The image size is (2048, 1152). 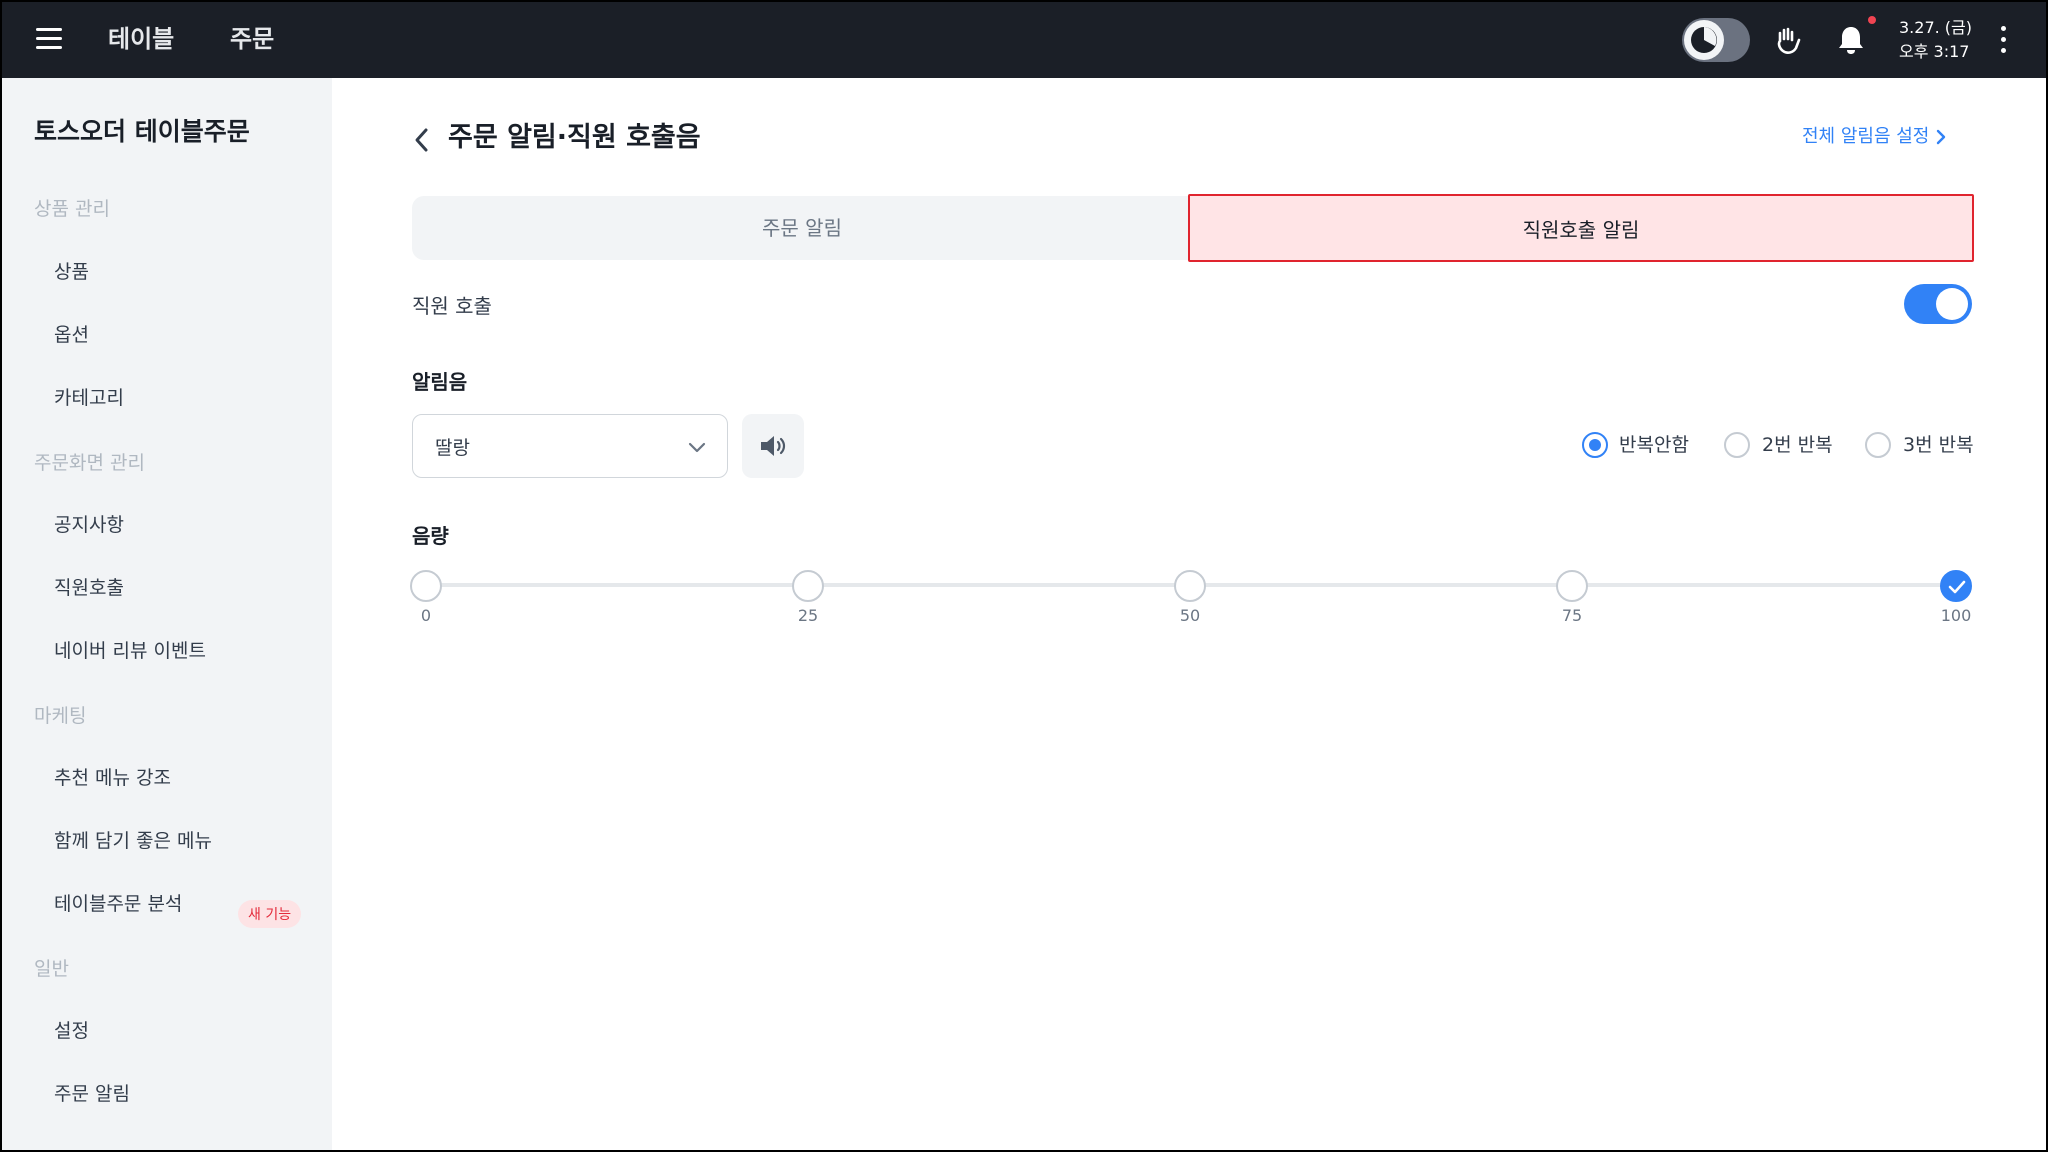 I want to click on staff-call-switch, so click(x=1938, y=304).